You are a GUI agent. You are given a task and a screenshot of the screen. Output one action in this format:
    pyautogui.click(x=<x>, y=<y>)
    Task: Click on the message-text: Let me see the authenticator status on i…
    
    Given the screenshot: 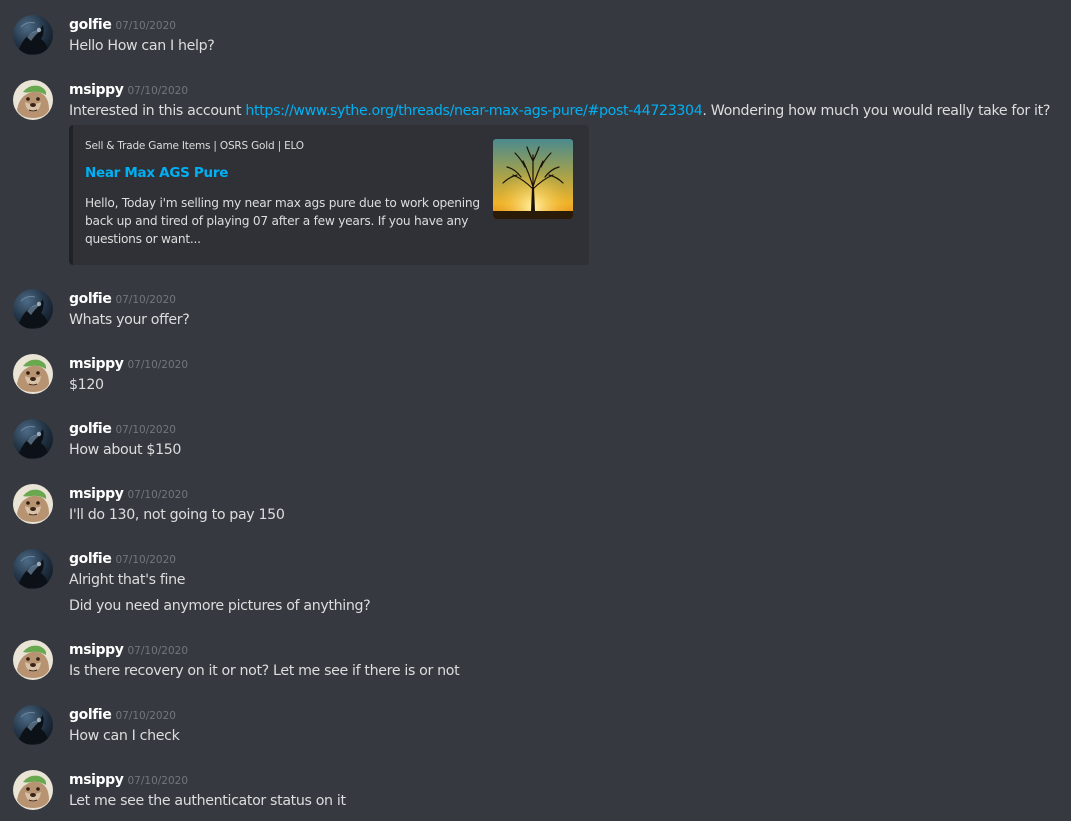 What is the action you would take?
    pyautogui.click(x=207, y=801)
    